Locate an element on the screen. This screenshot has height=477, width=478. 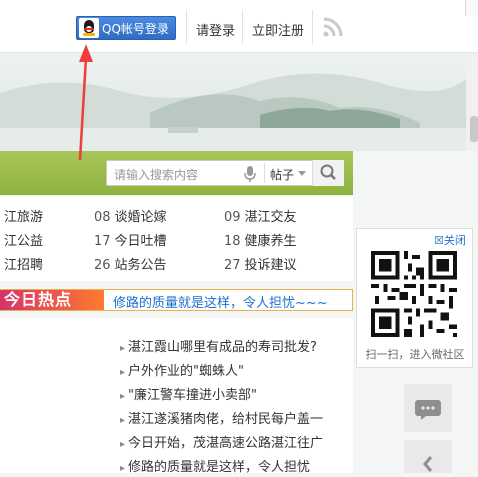
qq-penguin-icon is located at coordinates (89, 28).